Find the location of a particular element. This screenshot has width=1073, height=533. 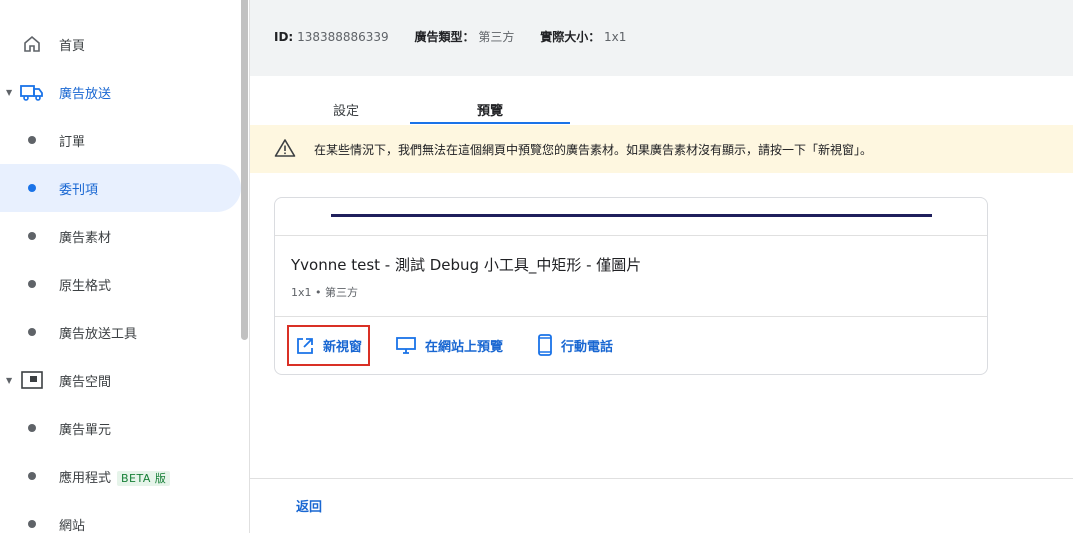

warning-icon is located at coordinates (285, 149).